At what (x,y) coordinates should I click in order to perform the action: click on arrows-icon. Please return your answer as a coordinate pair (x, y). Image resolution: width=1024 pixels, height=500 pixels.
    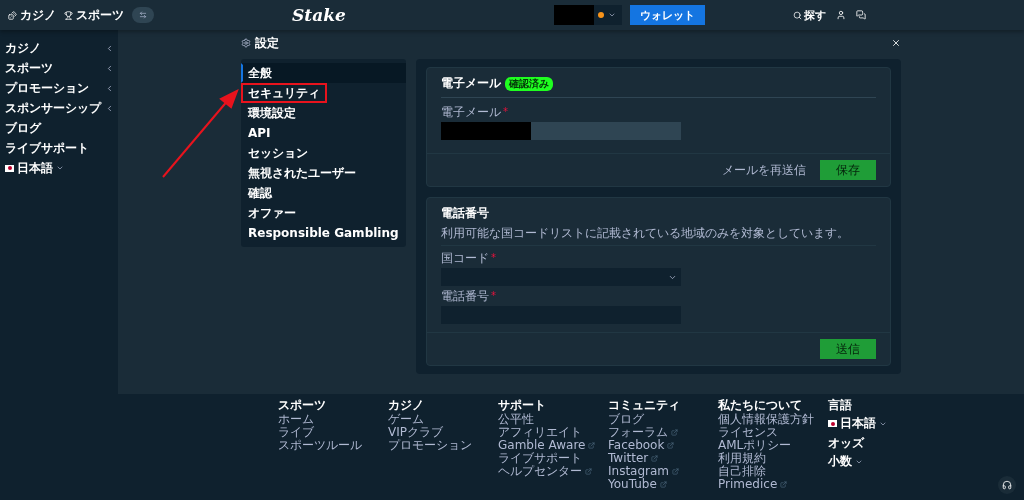
    Looking at the image, I should click on (143, 15).